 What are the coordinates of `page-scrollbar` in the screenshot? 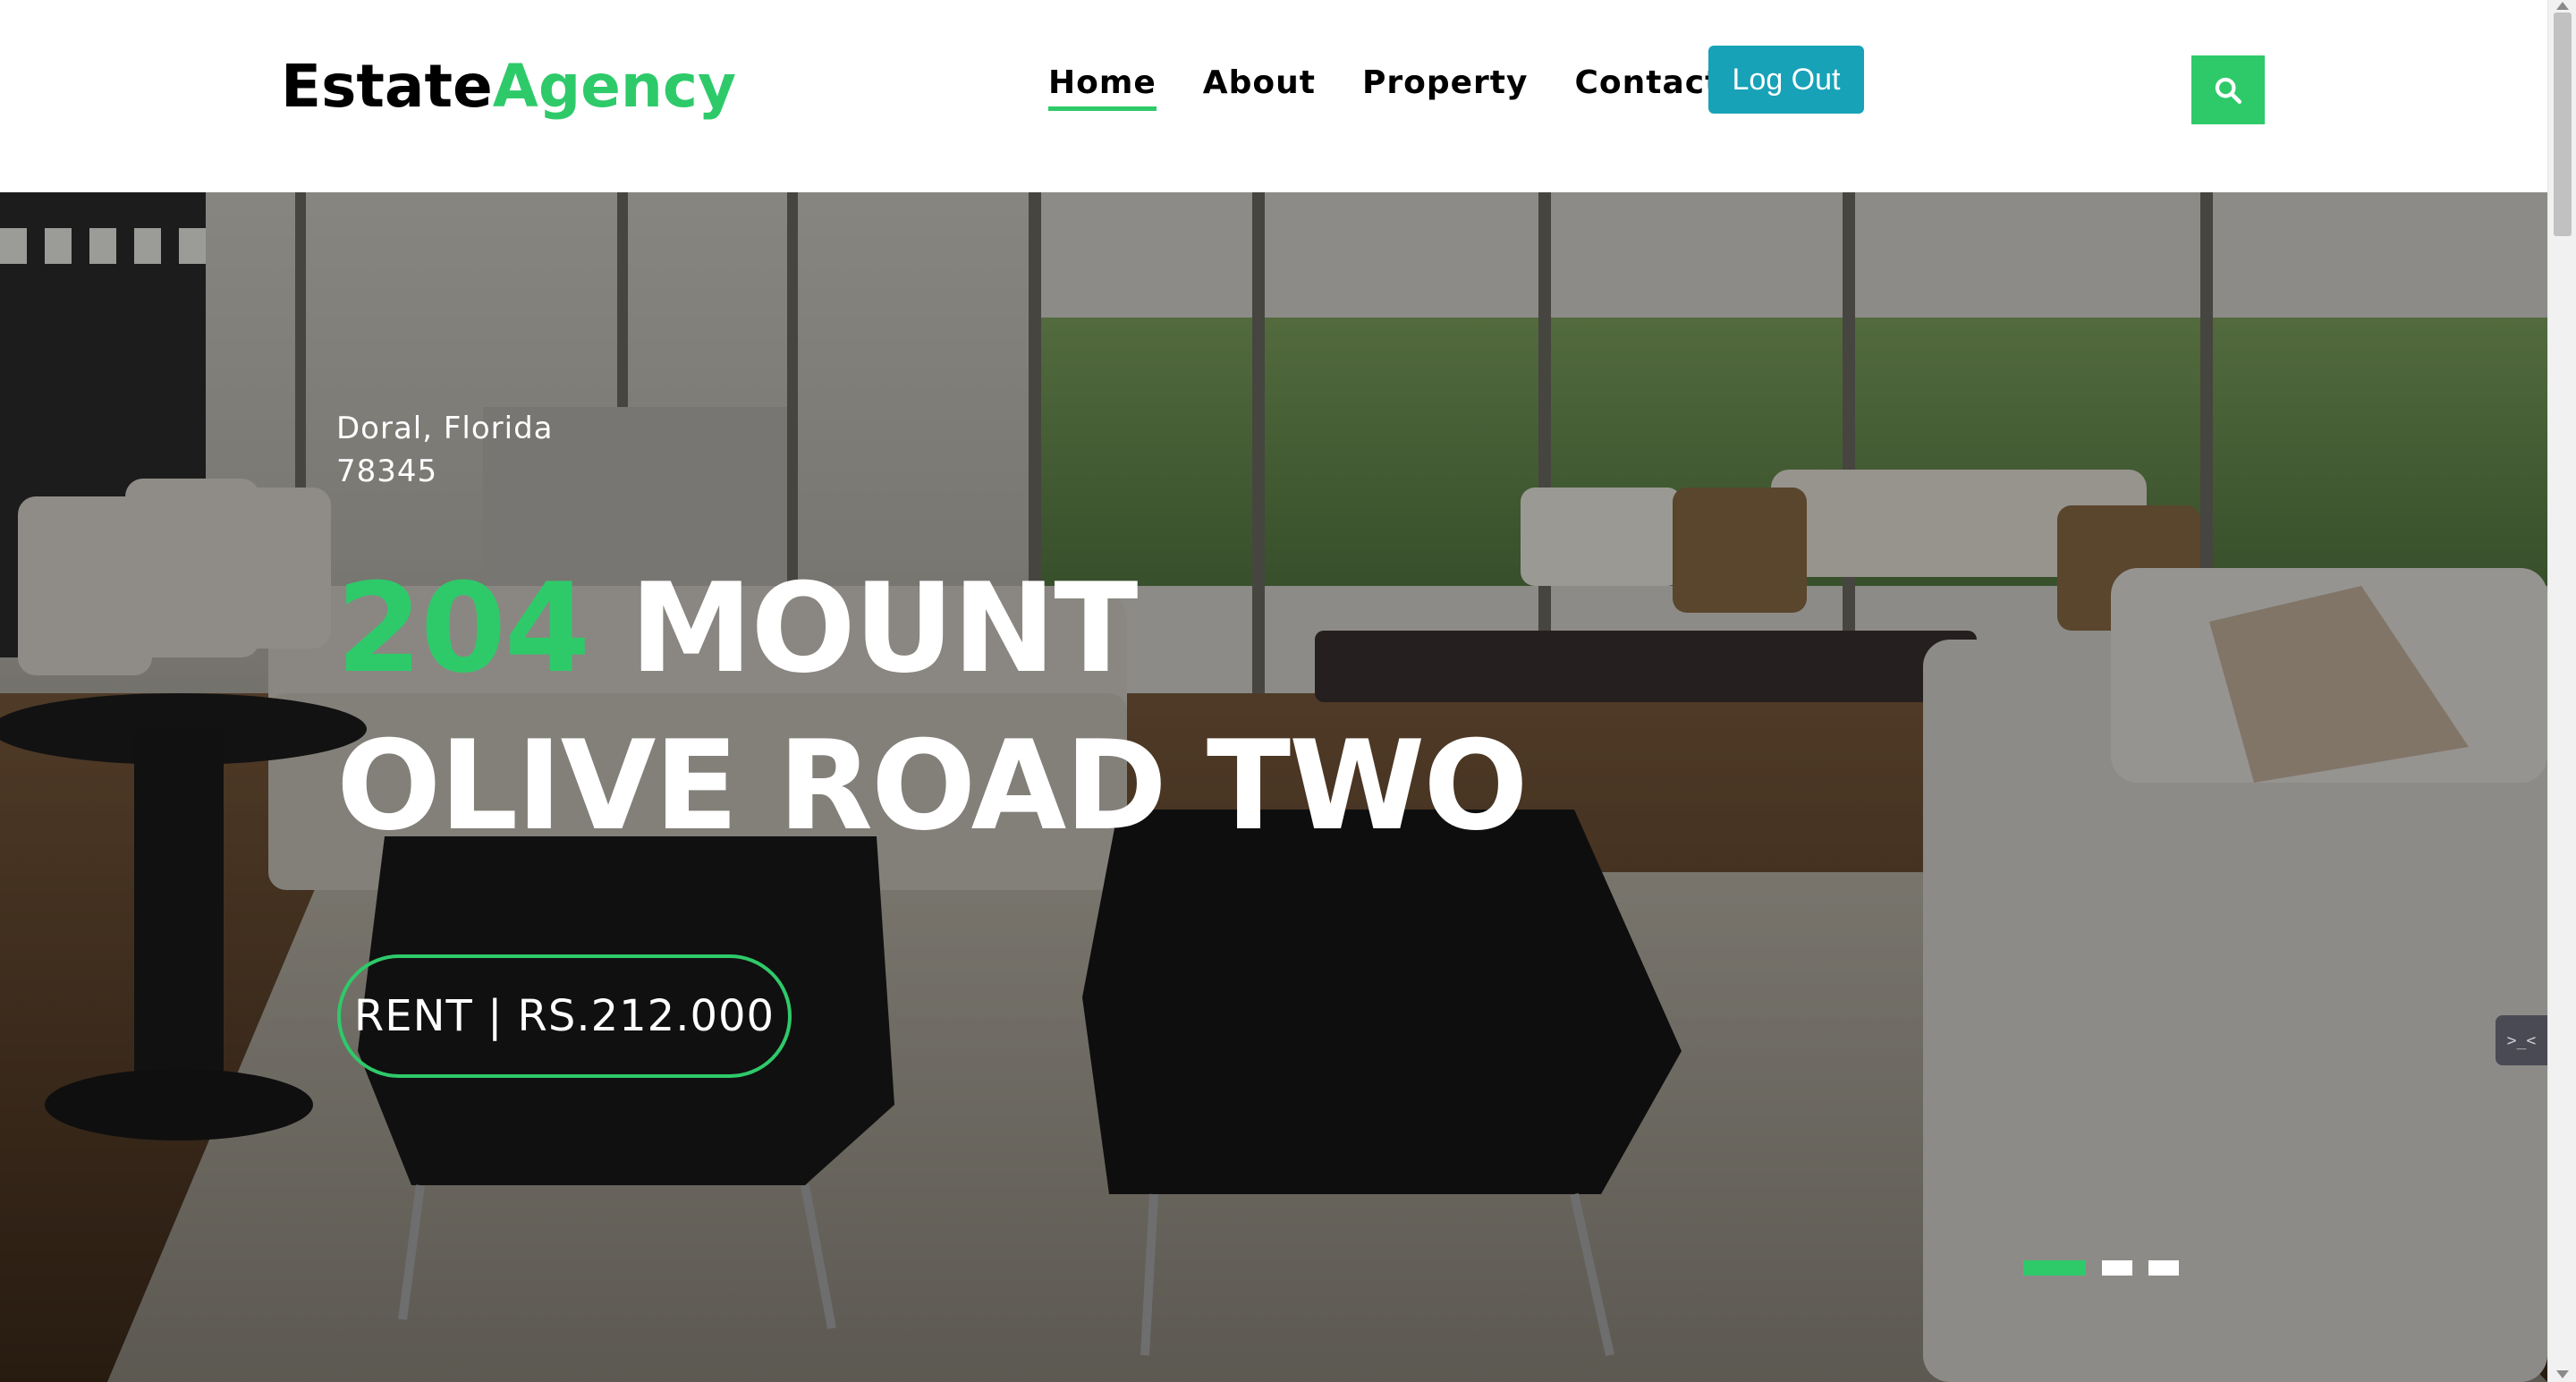 It's located at (2561, 691).